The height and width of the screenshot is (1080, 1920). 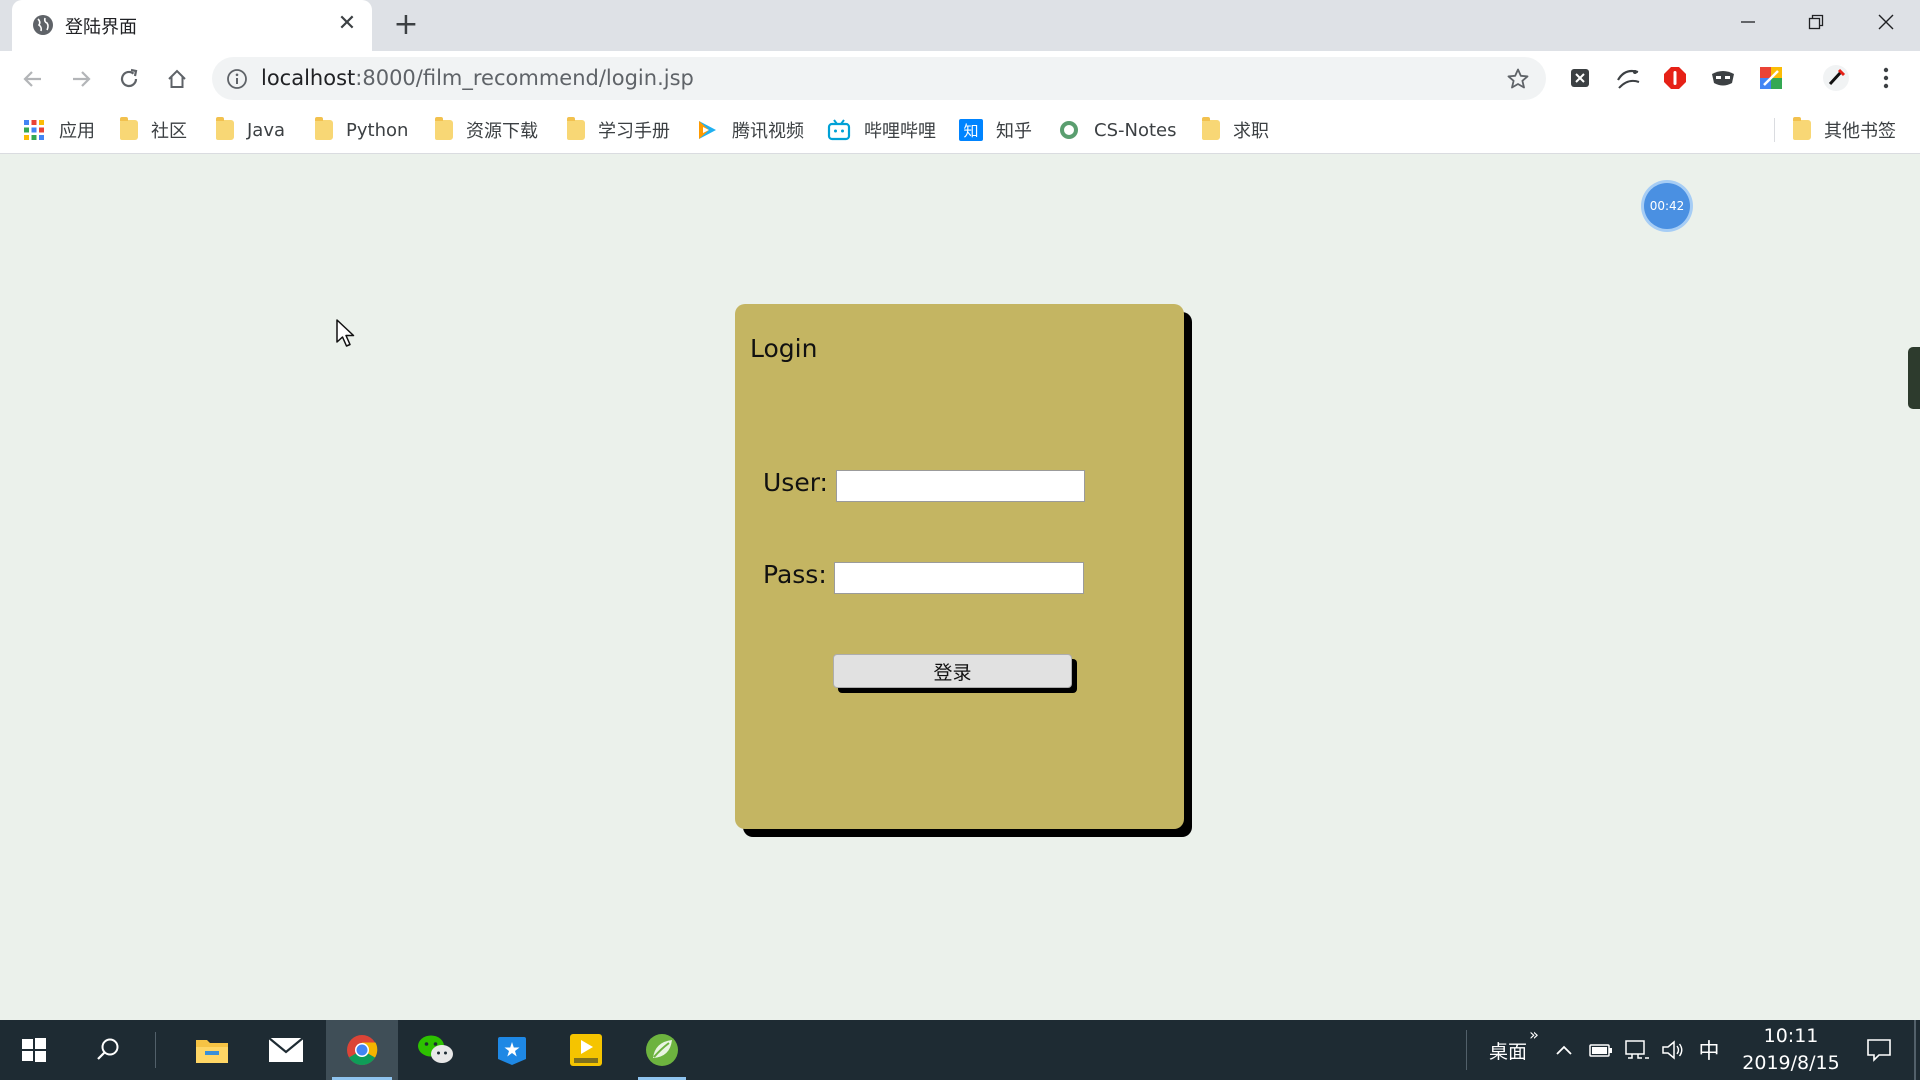 I want to click on home-button, so click(x=177, y=79).